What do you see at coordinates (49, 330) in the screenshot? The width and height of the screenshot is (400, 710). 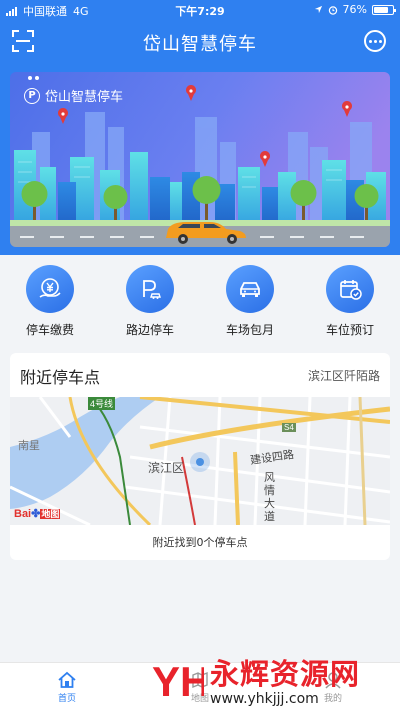 I see `quick-action-label: 停车缴费` at bounding box center [49, 330].